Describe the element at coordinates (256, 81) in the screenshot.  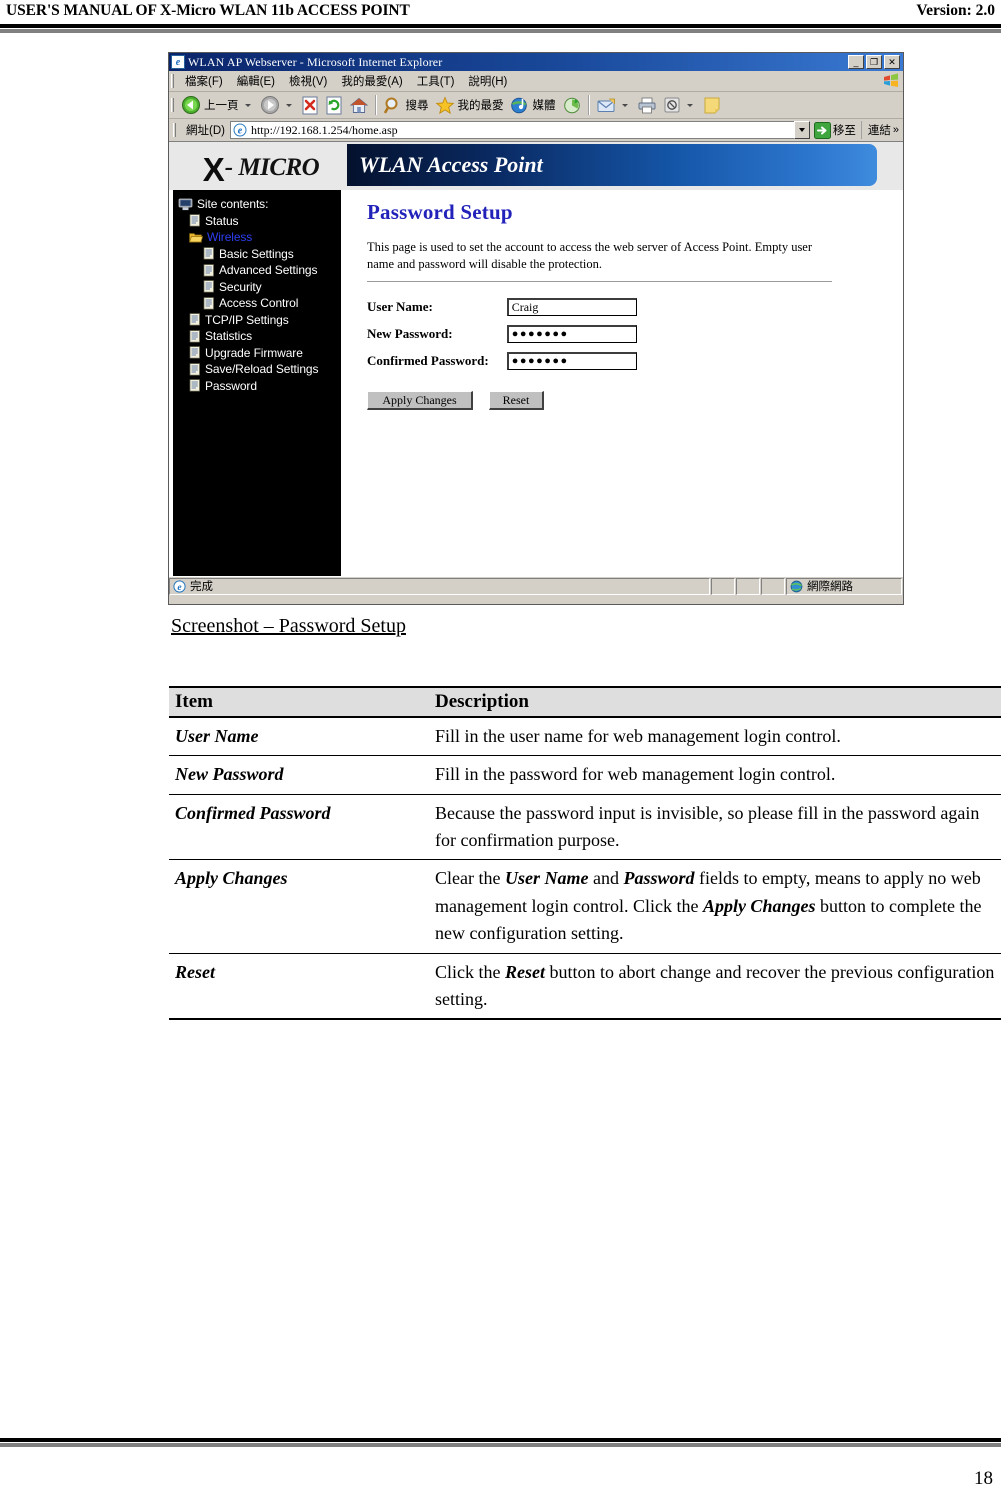
I see `menu-item-edit: 編輯(E)` at that location.